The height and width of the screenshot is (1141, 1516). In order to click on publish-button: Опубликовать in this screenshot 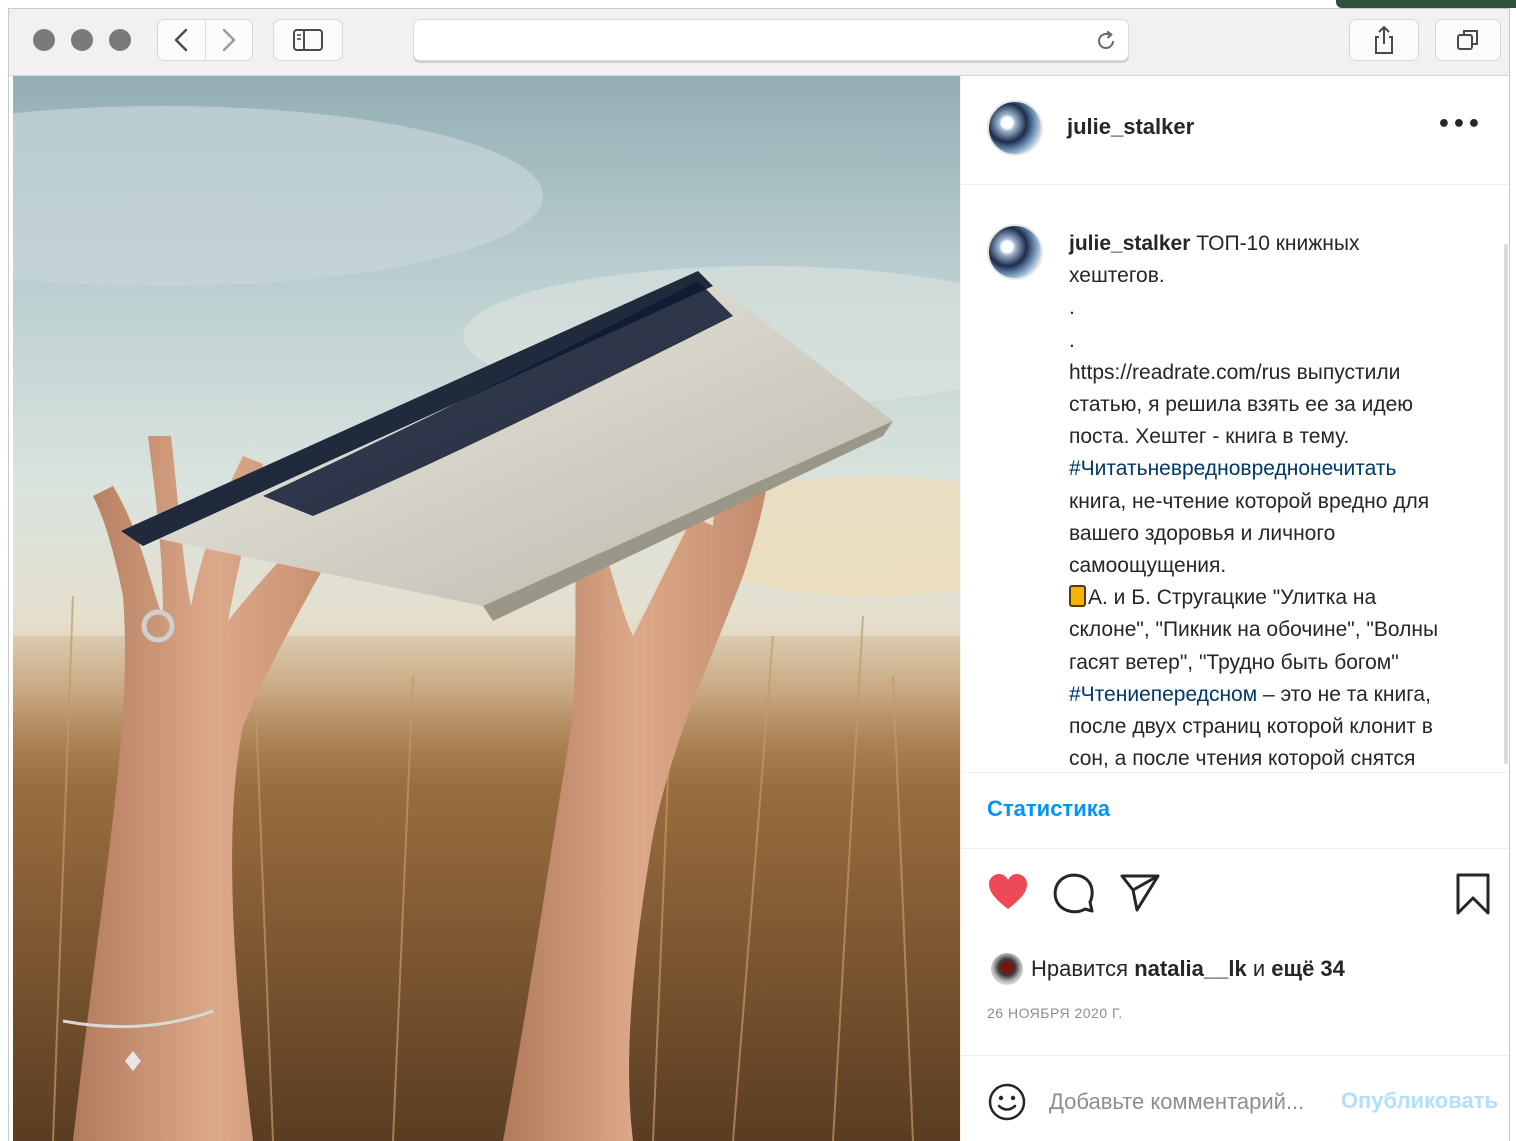, I will do `click(1419, 1101)`.